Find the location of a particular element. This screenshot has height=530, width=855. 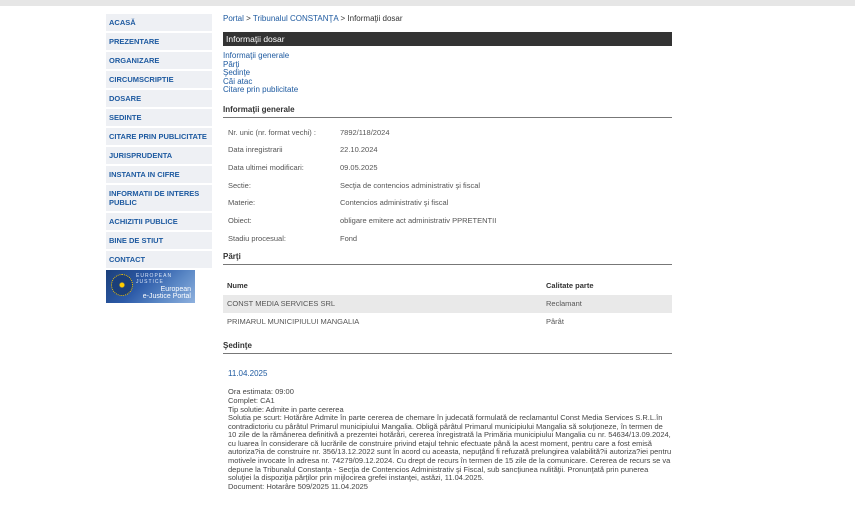

sidebar-item-achizitii-publice: ACHIZITII PUBLICE is located at coordinates (159, 221).